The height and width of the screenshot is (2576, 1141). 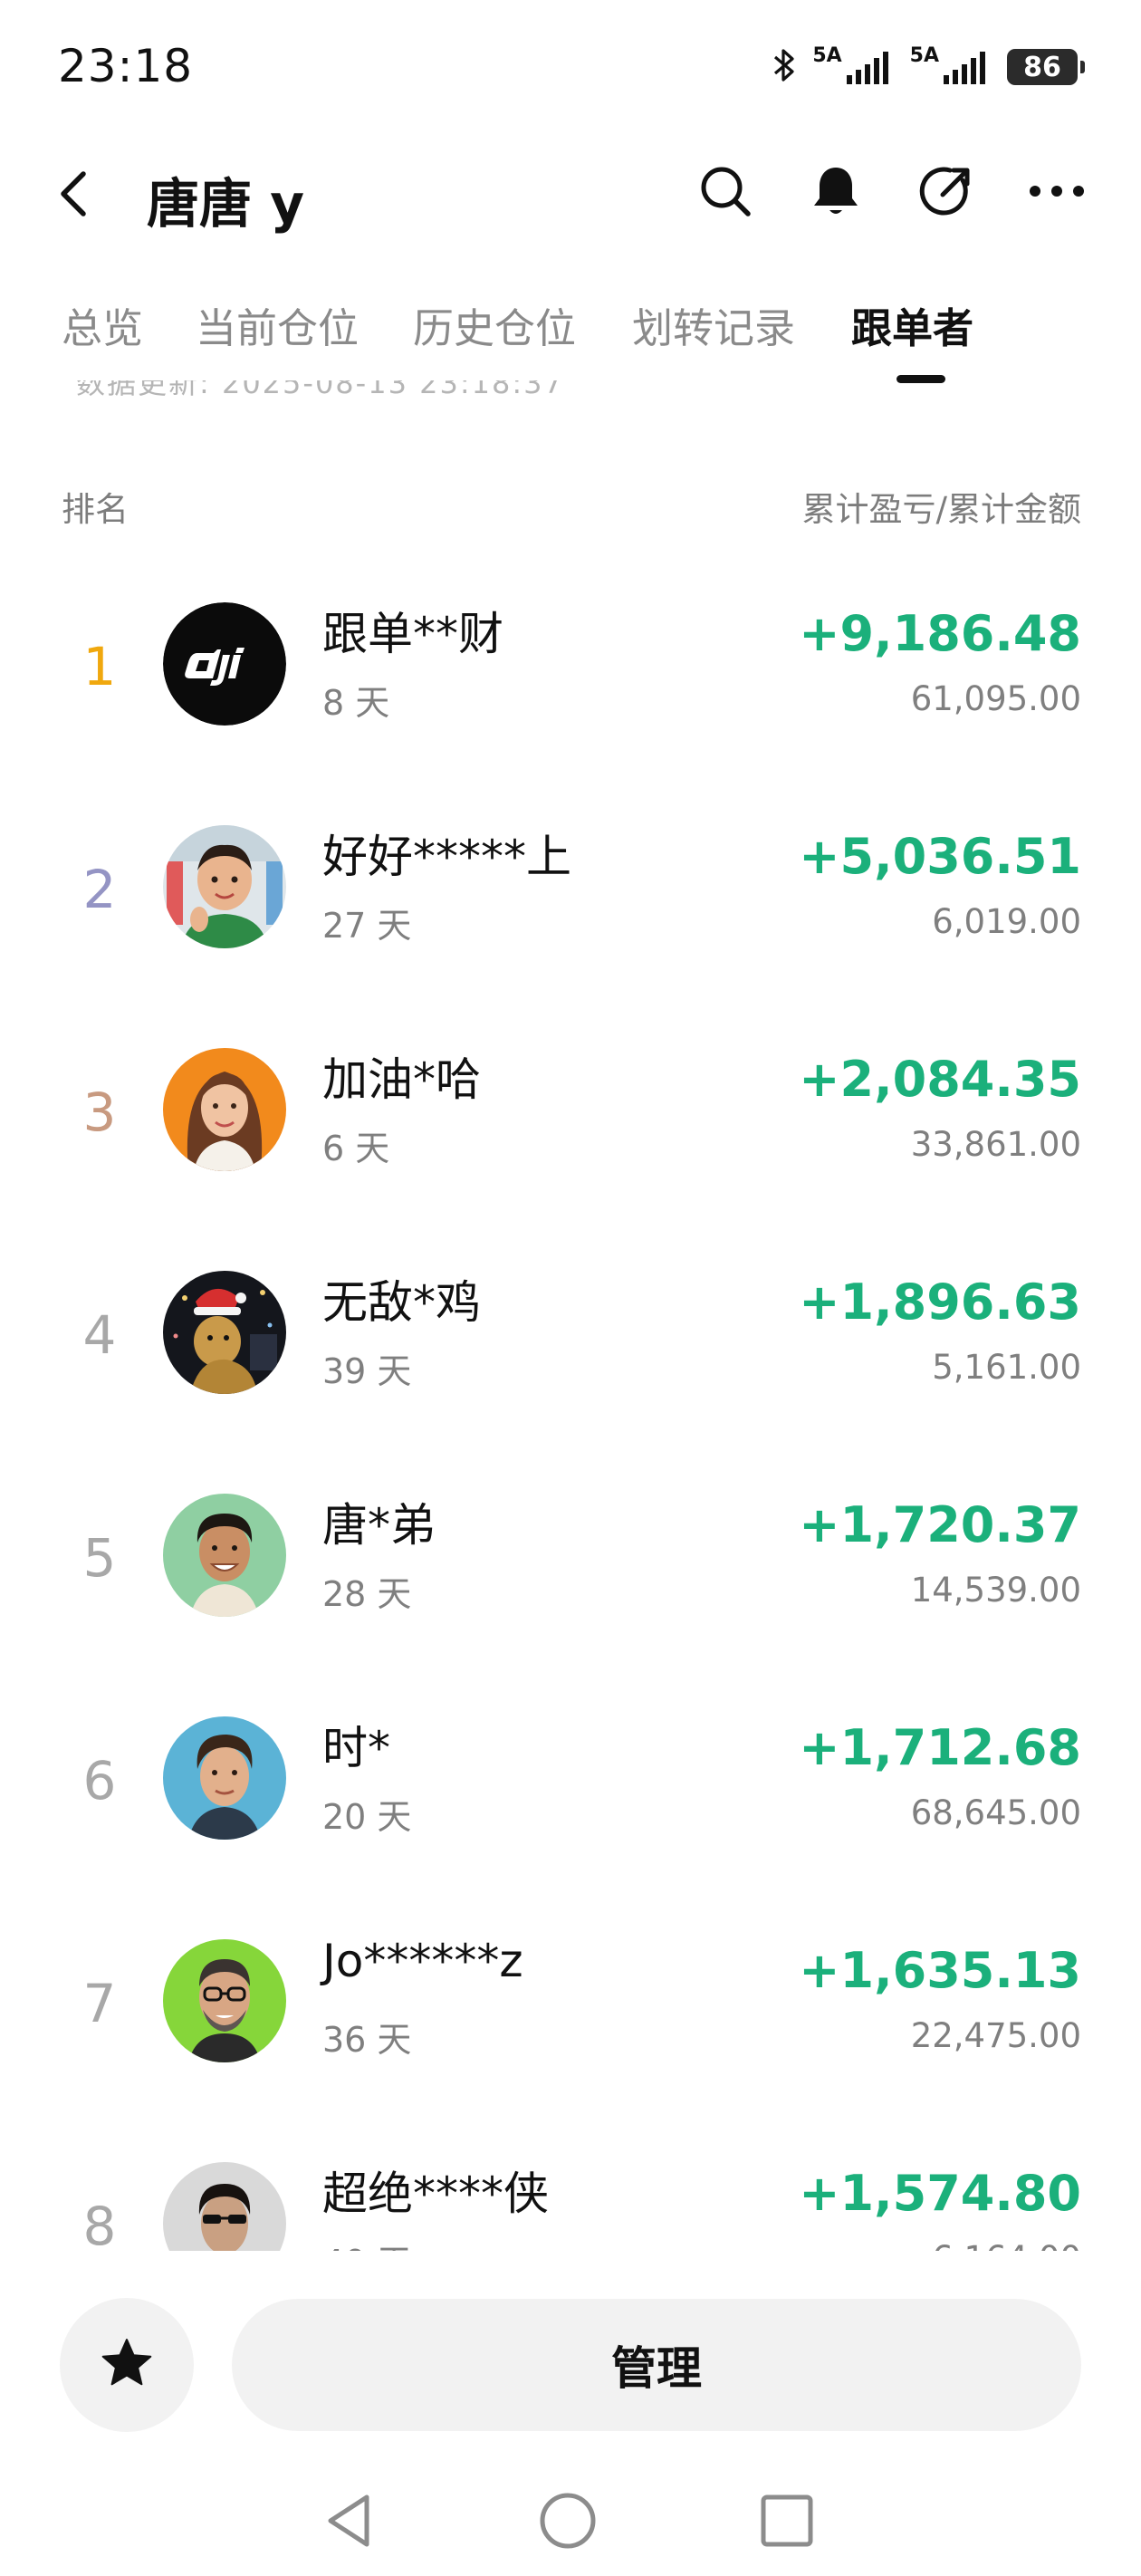 I want to click on rank-number: 2, so click(x=100, y=889).